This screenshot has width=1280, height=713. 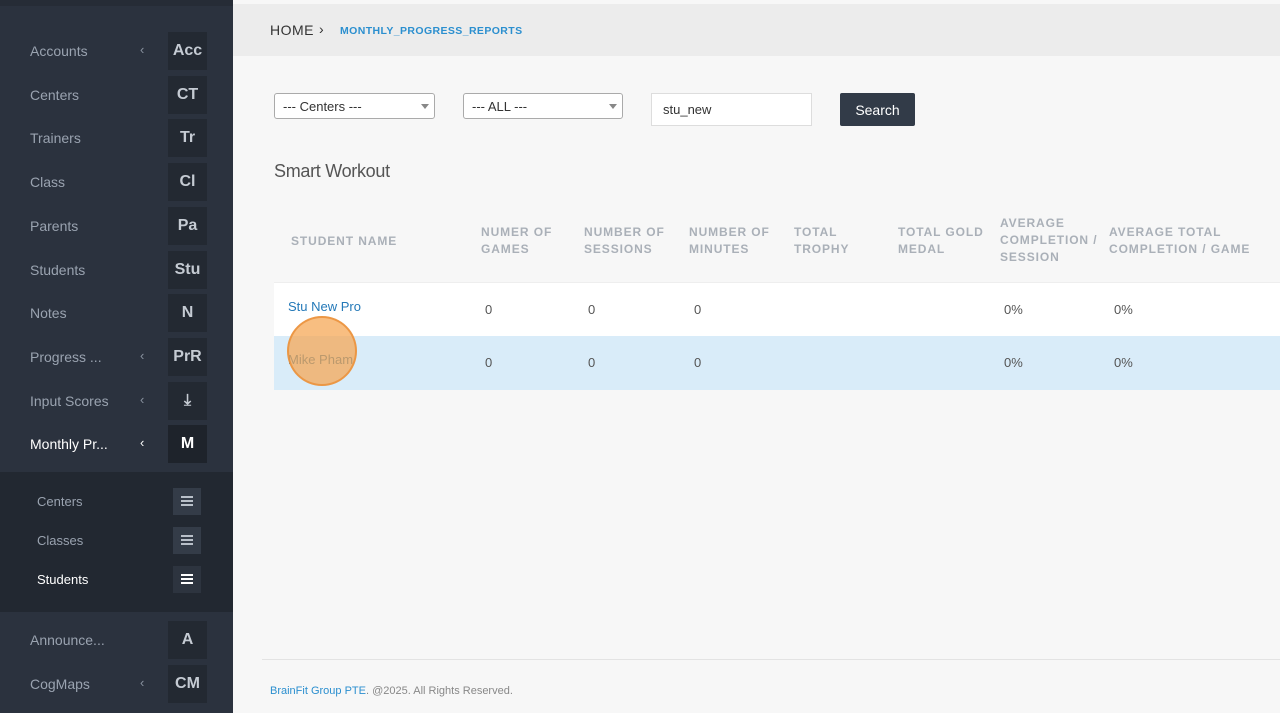 I want to click on submenu-item-students: Students, so click(x=116, y=580).